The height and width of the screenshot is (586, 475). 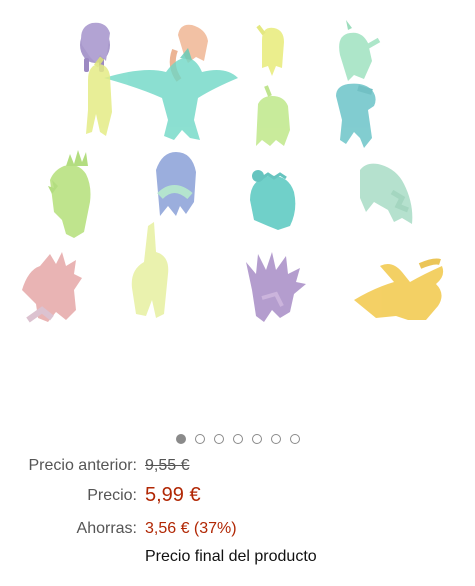 I want to click on current-price-value: 5,99 €, so click(x=173, y=495).